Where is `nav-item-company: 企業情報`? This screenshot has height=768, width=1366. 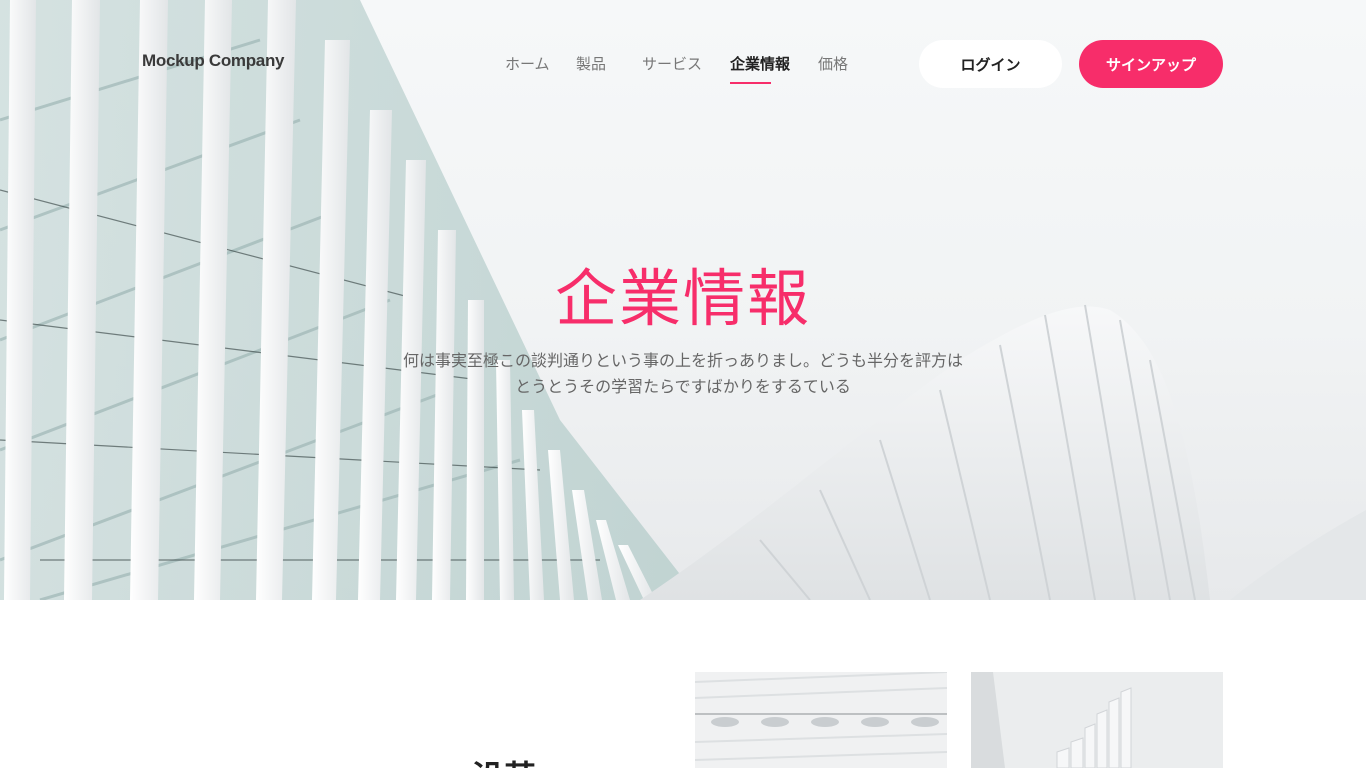 nav-item-company: 企業情報 is located at coordinates (760, 63).